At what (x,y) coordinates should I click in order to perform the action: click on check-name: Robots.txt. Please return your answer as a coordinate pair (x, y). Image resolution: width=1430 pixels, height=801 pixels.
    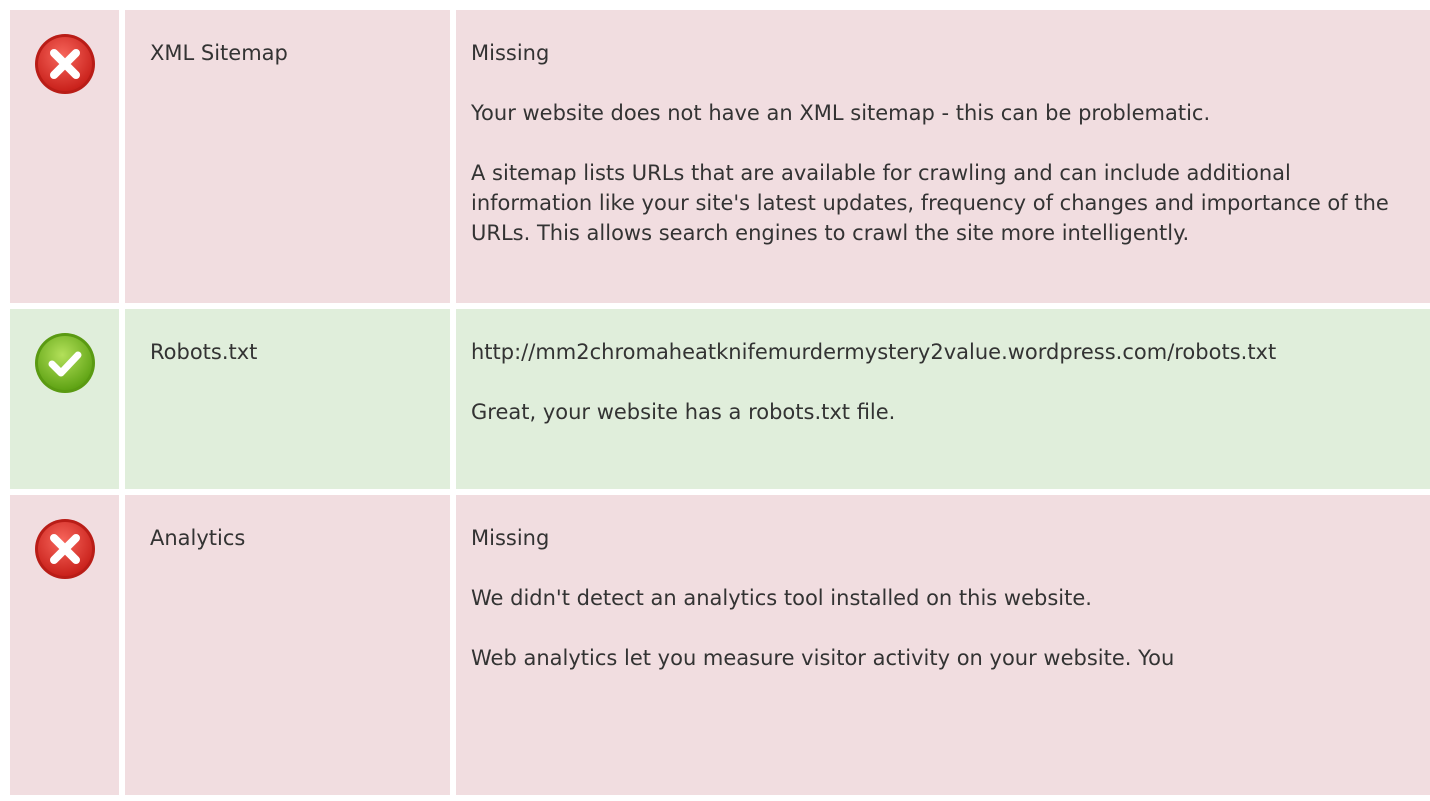
    Looking at the image, I should click on (287, 399).